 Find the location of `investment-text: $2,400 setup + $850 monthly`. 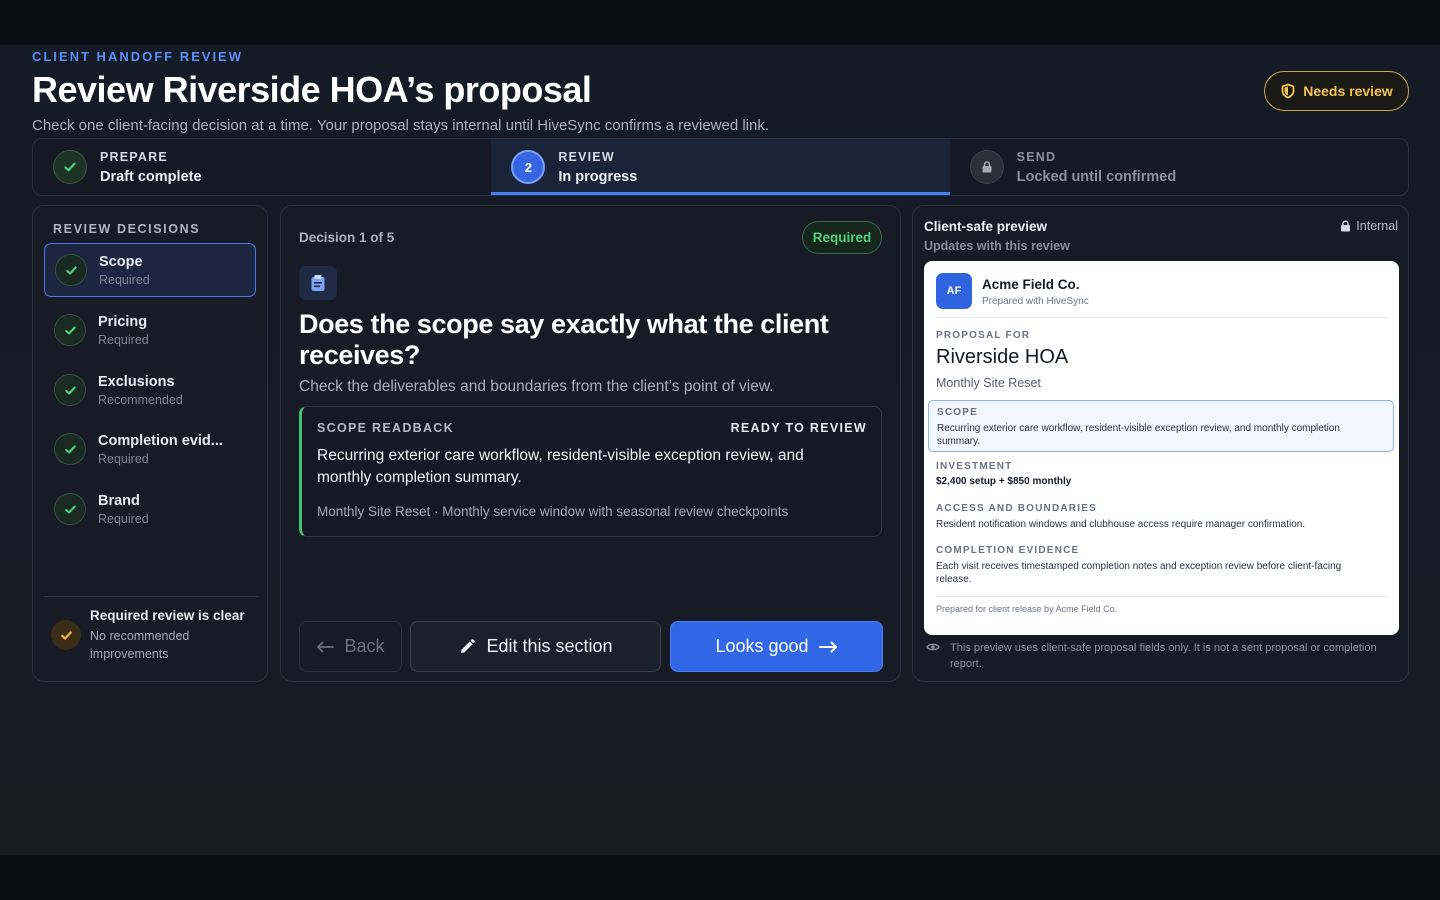

investment-text: $2,400 setup + $850 monthly is located at coordinates (1004, 481).